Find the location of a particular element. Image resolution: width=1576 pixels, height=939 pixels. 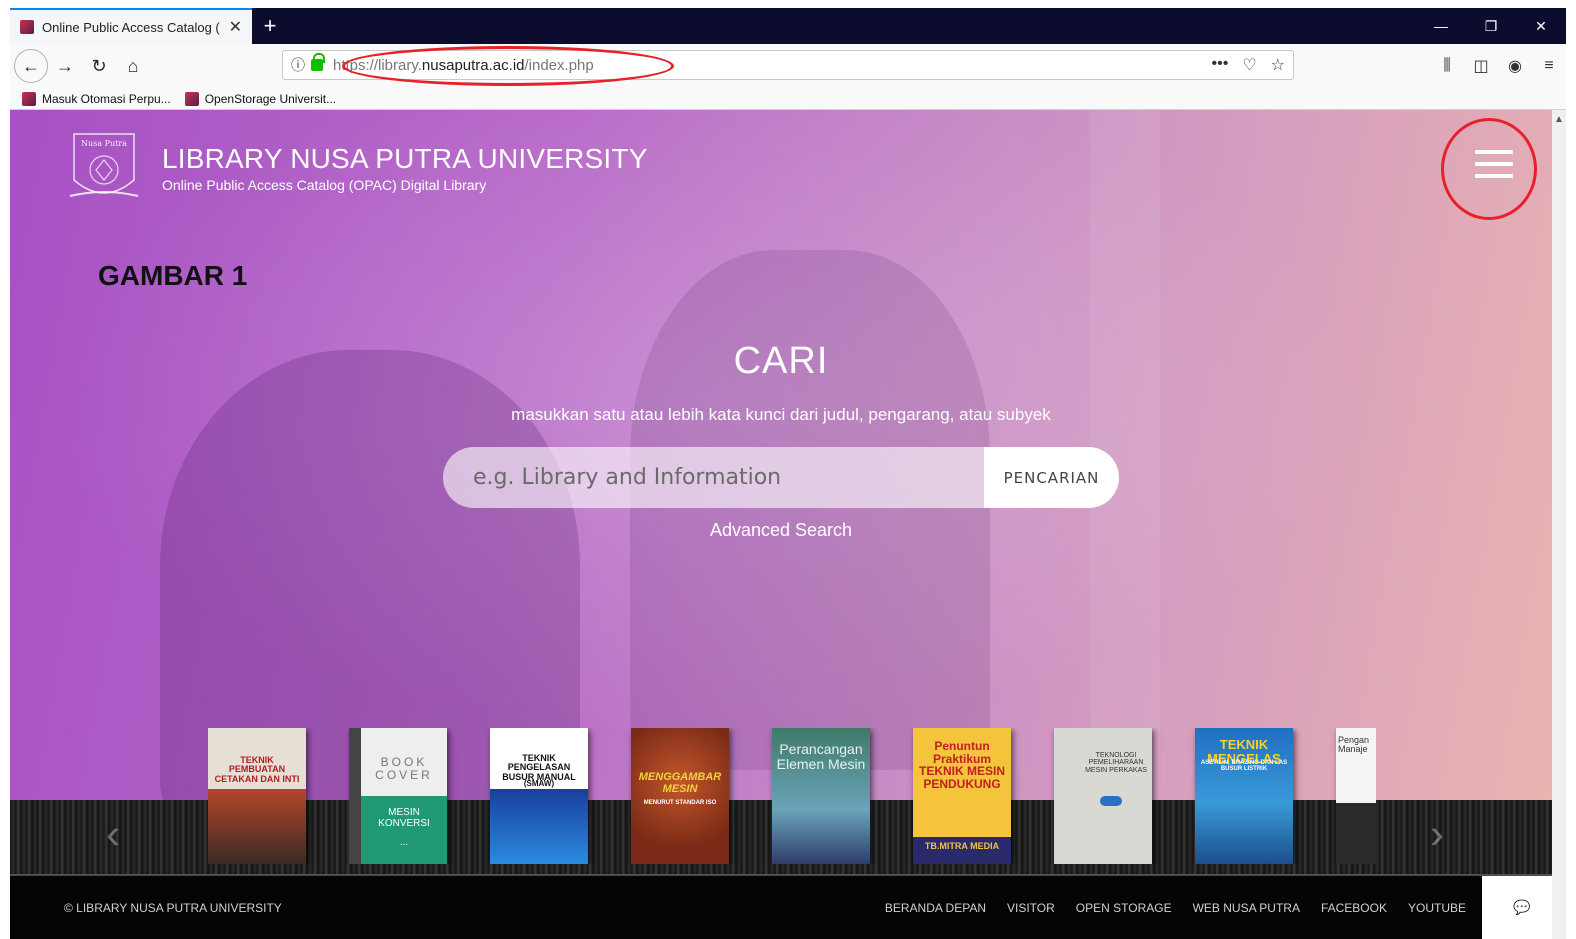

back-button: ← is located at coordinates (31, 66).